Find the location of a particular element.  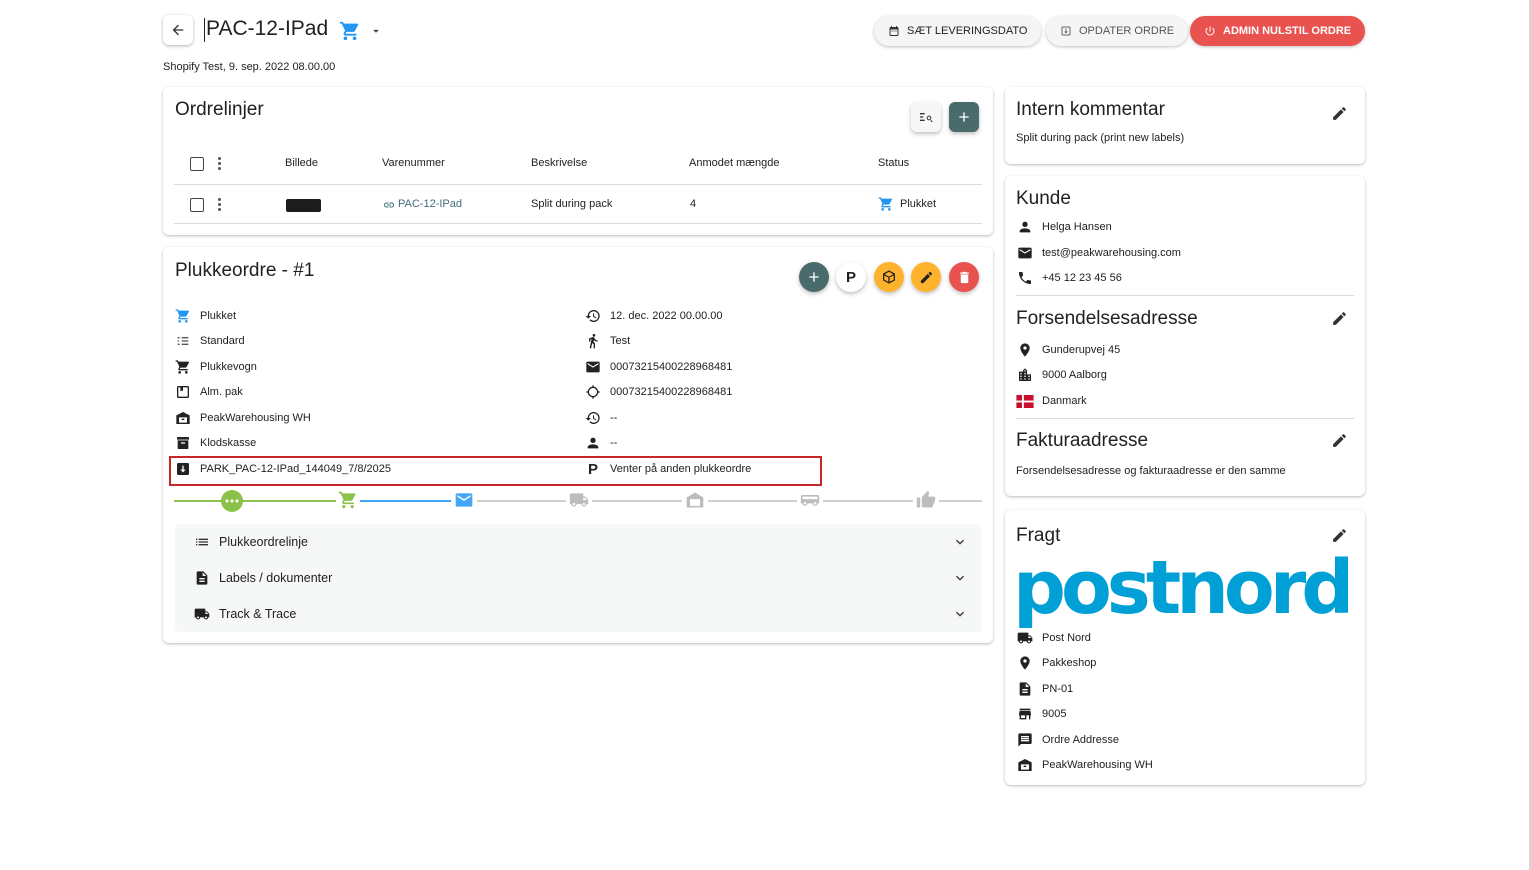

step-labeled-icon is located at coordinates (464, 500).